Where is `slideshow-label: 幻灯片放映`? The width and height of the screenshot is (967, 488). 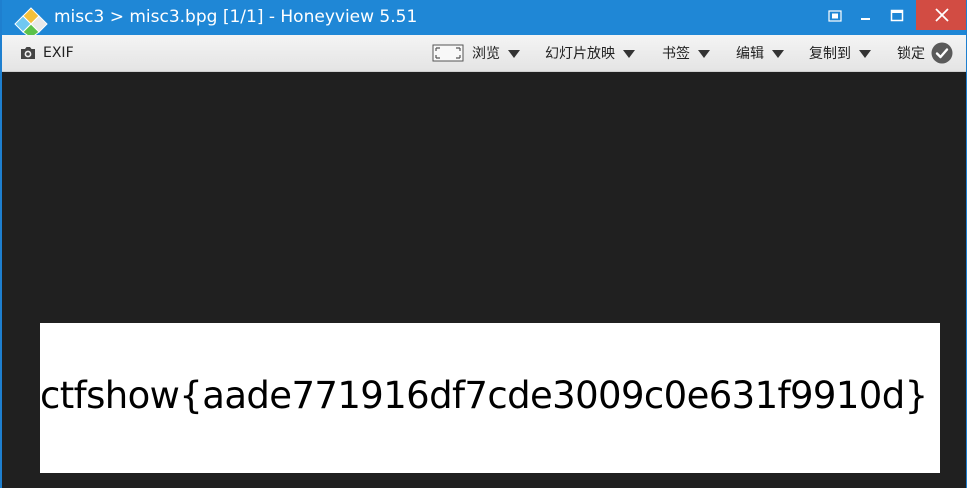
slideshow-label: 幻灯片放映 is located at coordinates (580, 54).